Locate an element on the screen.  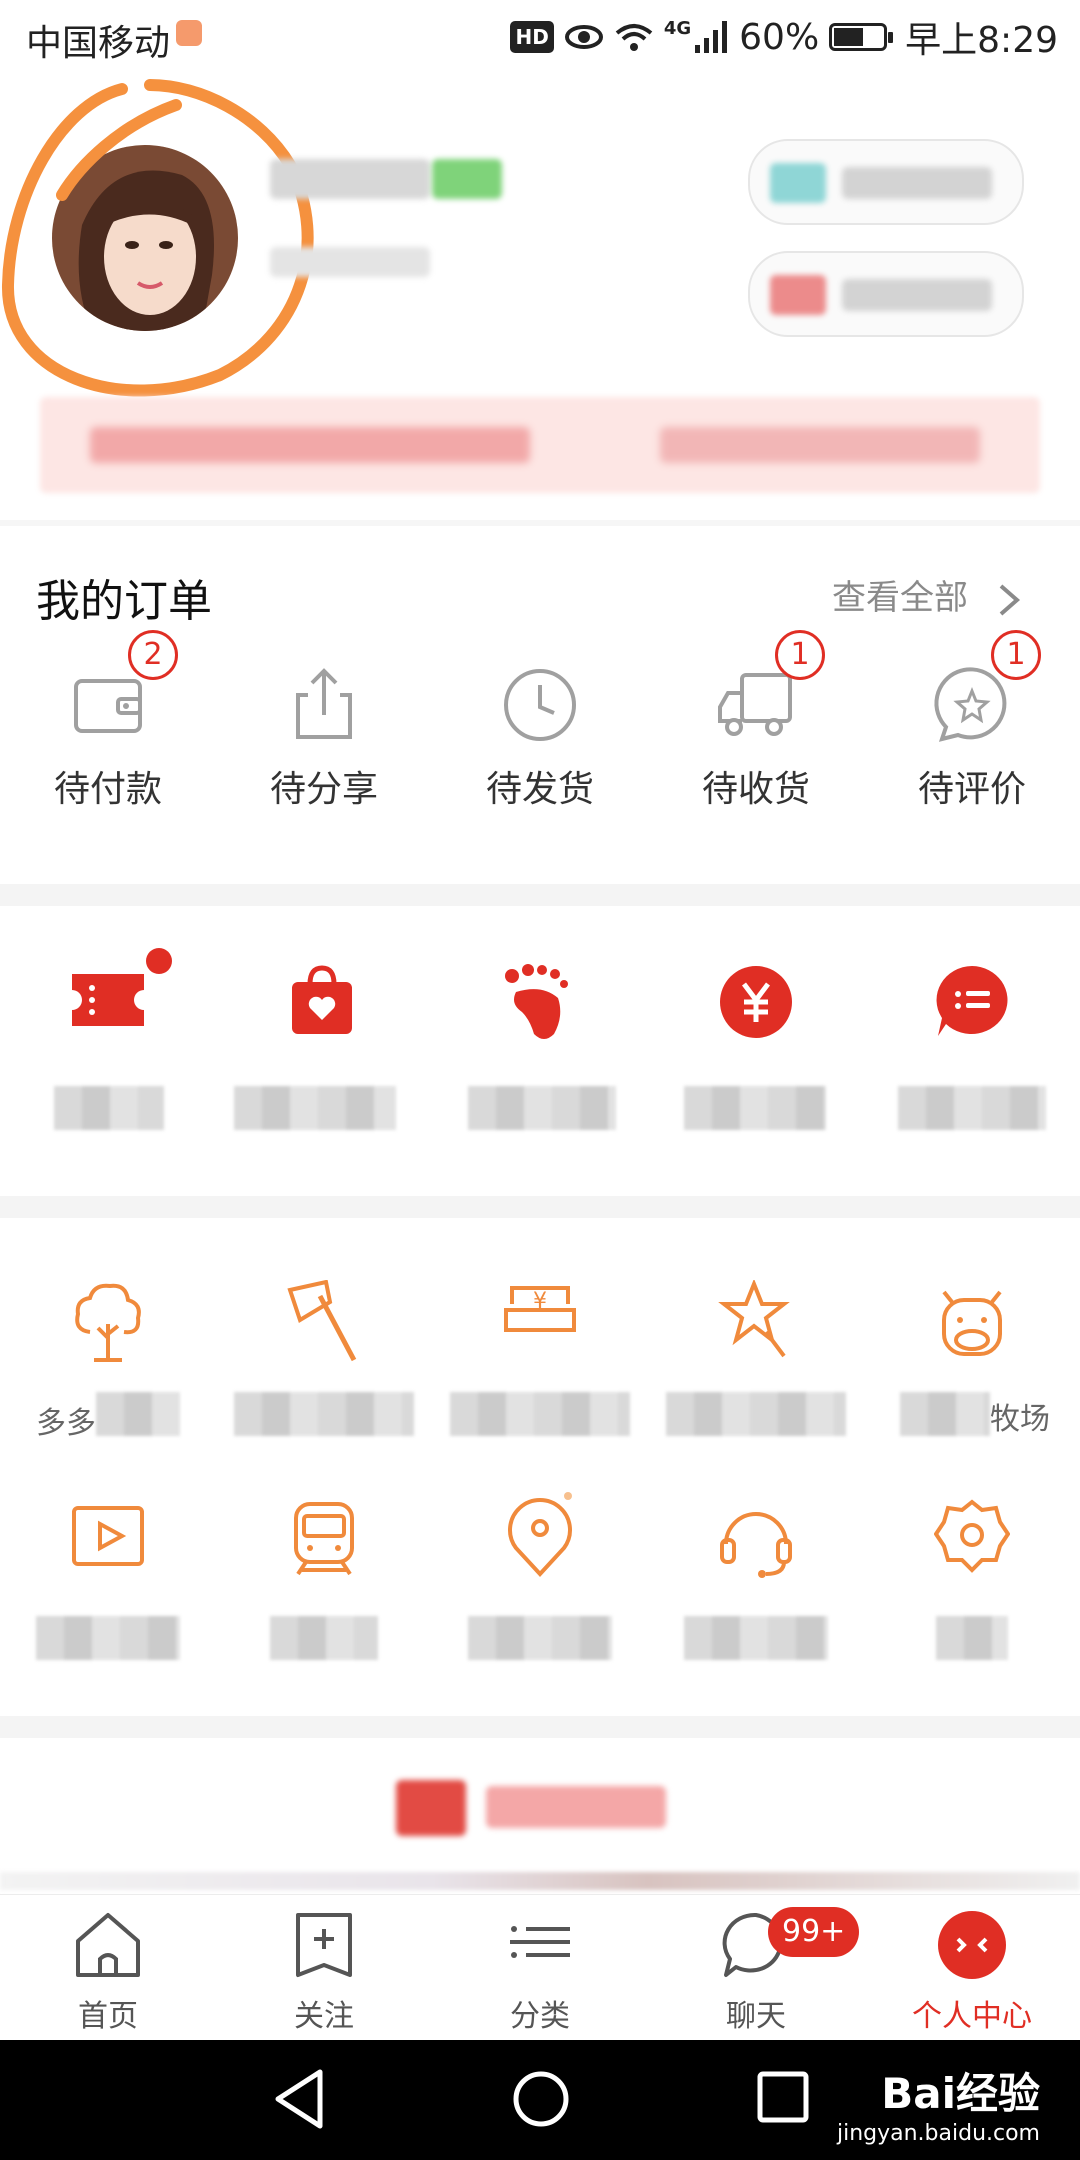
tab-category: 分类 is located at coordinates (540, 1968).